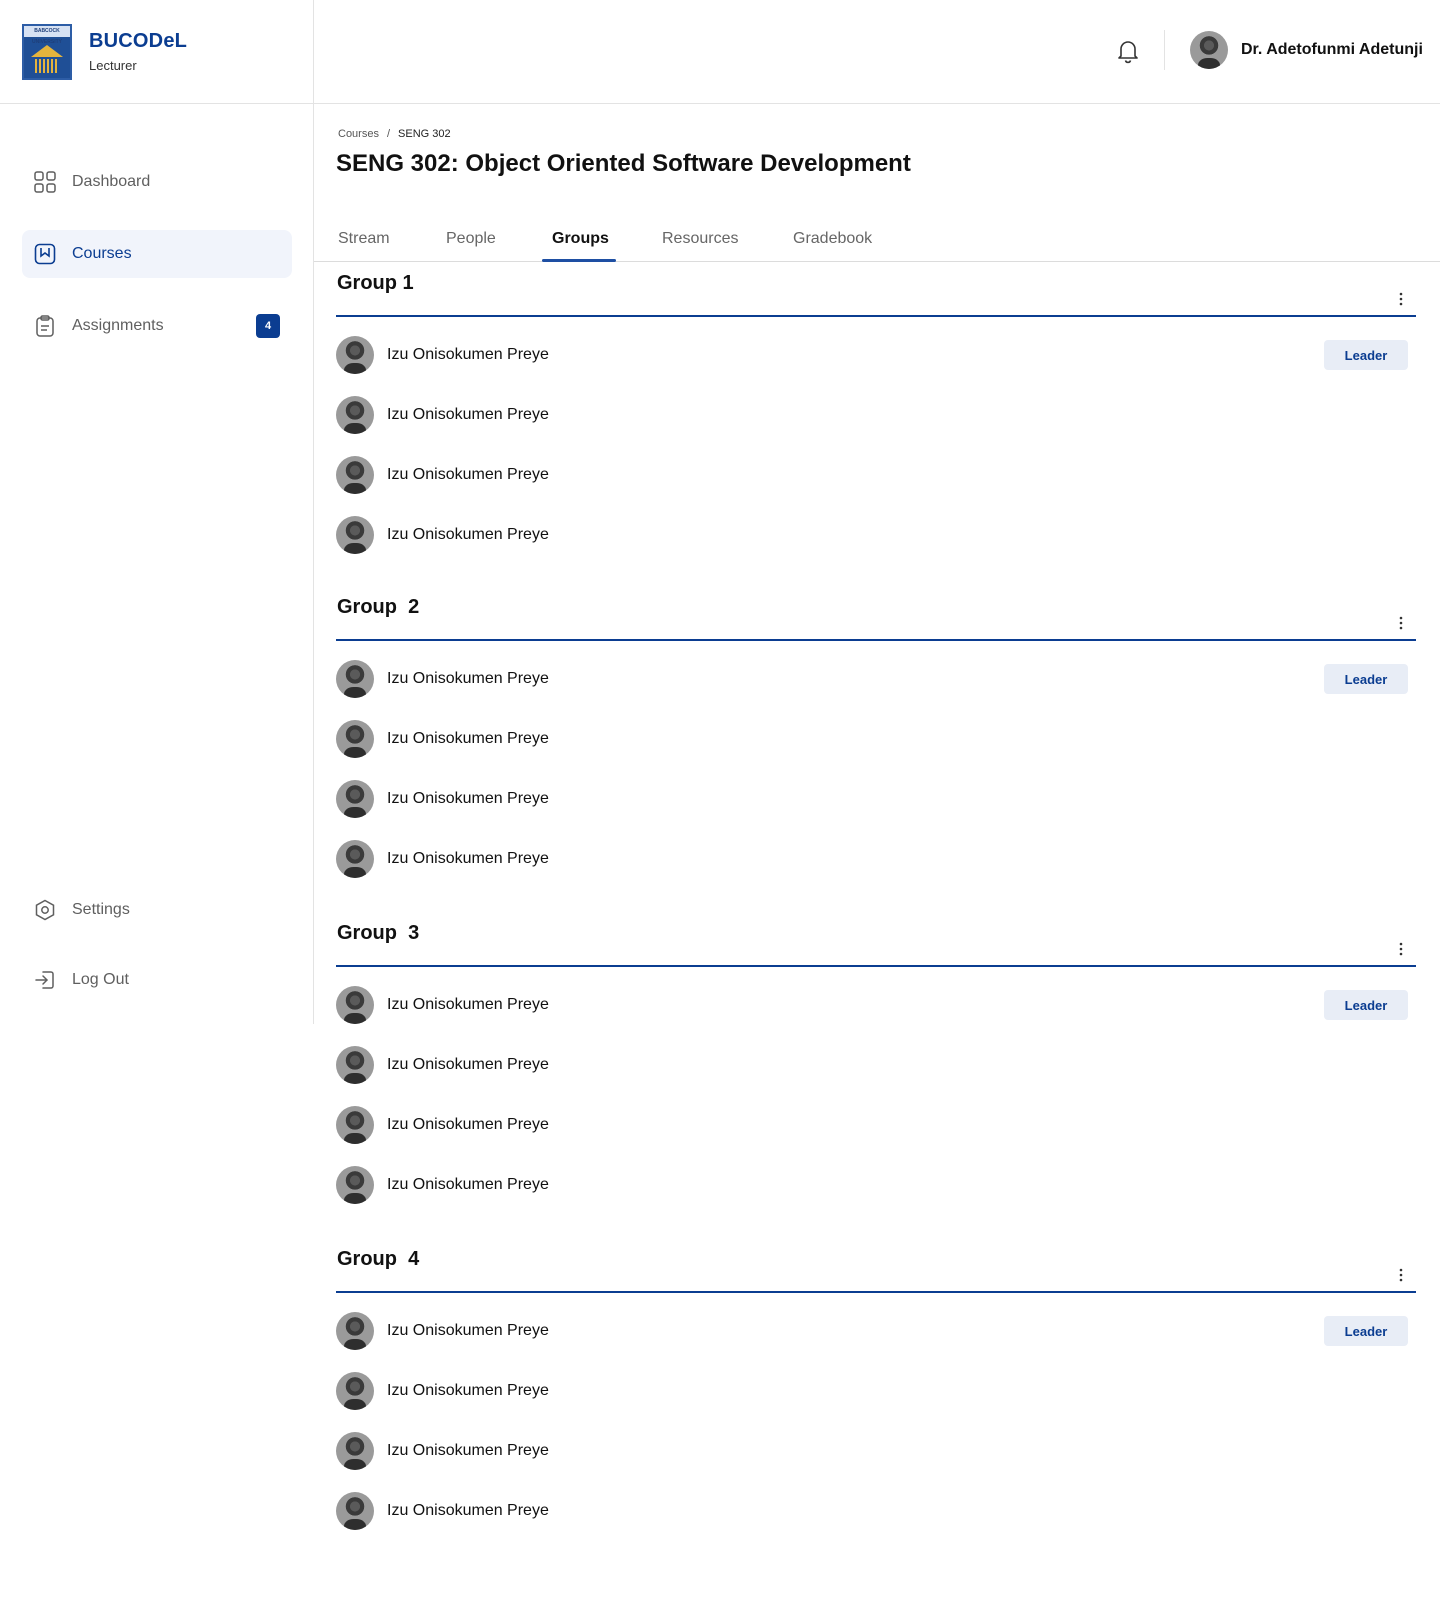  I want to click on user-name: Dr. Adetofunmi Adetunji, so click(1332, 49).